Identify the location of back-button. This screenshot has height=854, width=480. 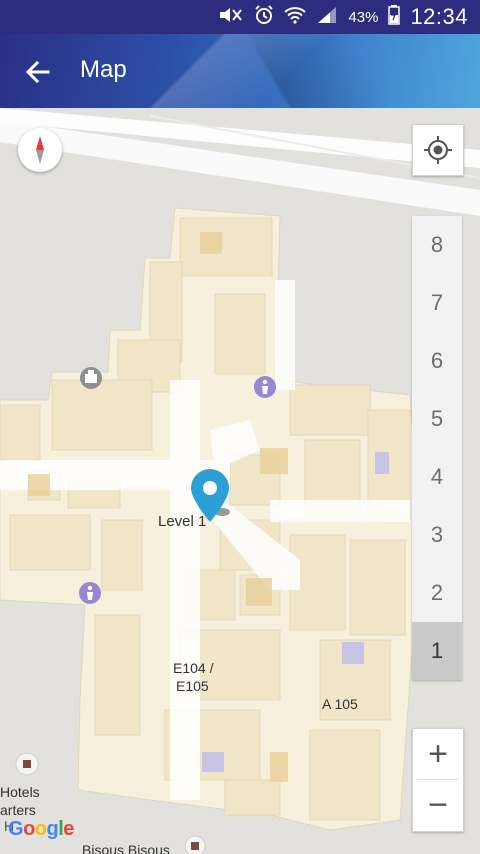
(38, 72).